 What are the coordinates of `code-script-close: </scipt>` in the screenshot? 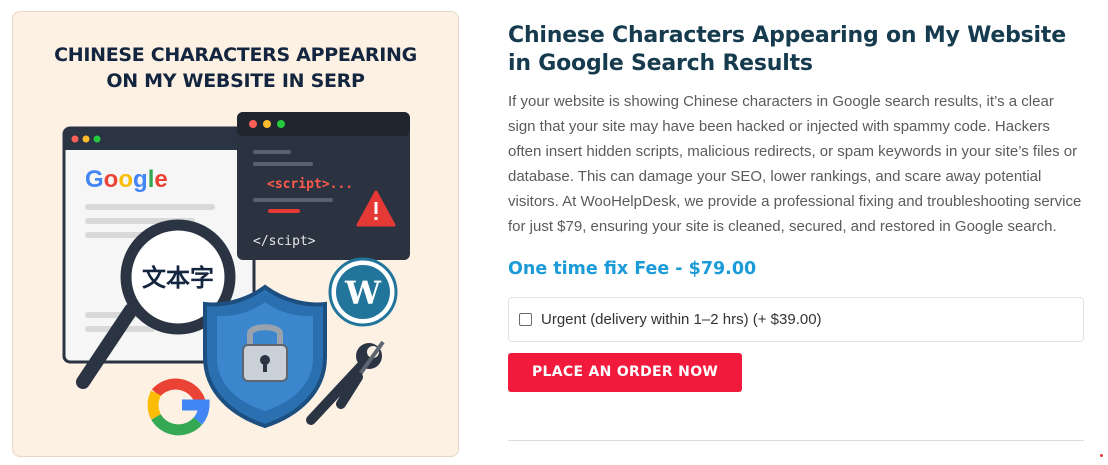 It's located at (284, 241).